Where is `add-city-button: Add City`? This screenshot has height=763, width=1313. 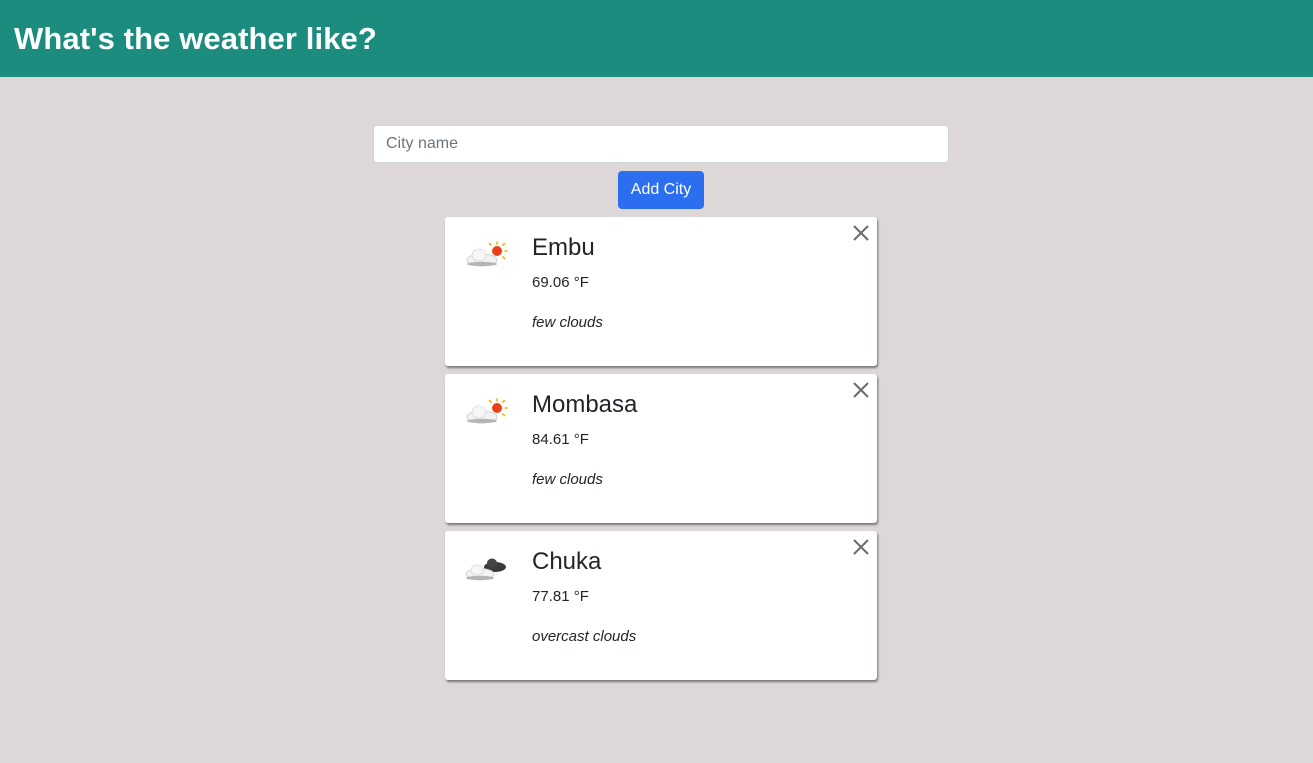 add-city-button: Add City is located at coordinates (661, 190).